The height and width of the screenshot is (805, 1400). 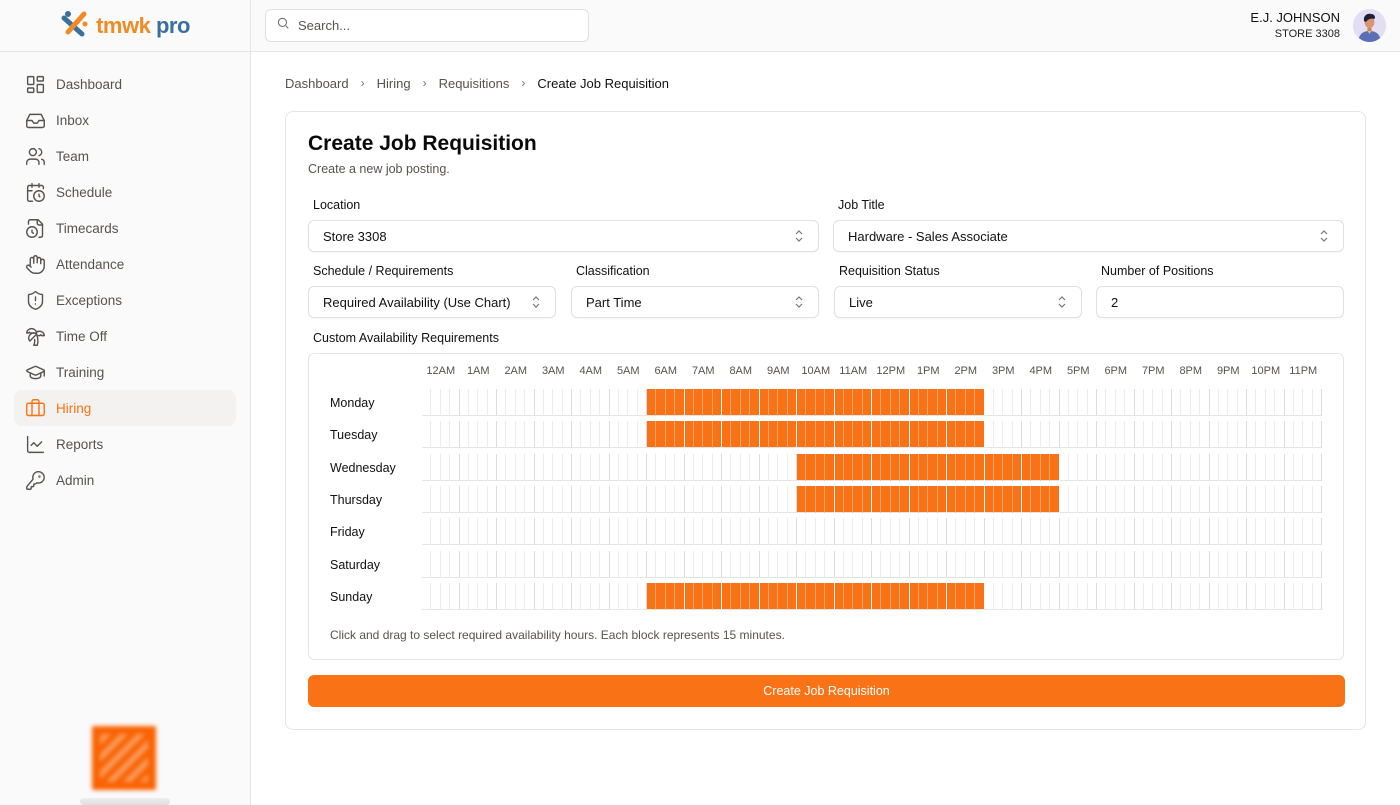 I want to click on sidebar-item-reports: Reports, so click(x=125, y=444).